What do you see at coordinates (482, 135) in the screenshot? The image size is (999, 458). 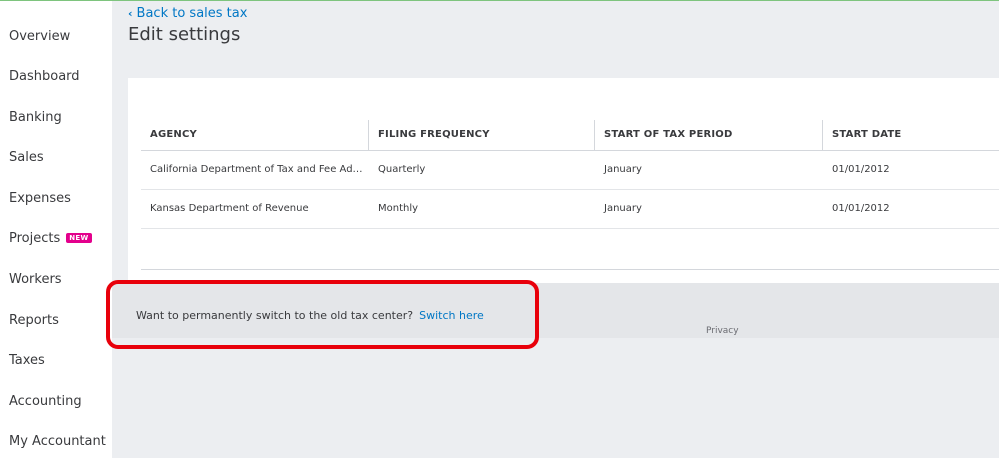 I see `column-header-filing-frequency: FILING FREQUENCY` at bounding box center [482, 135].